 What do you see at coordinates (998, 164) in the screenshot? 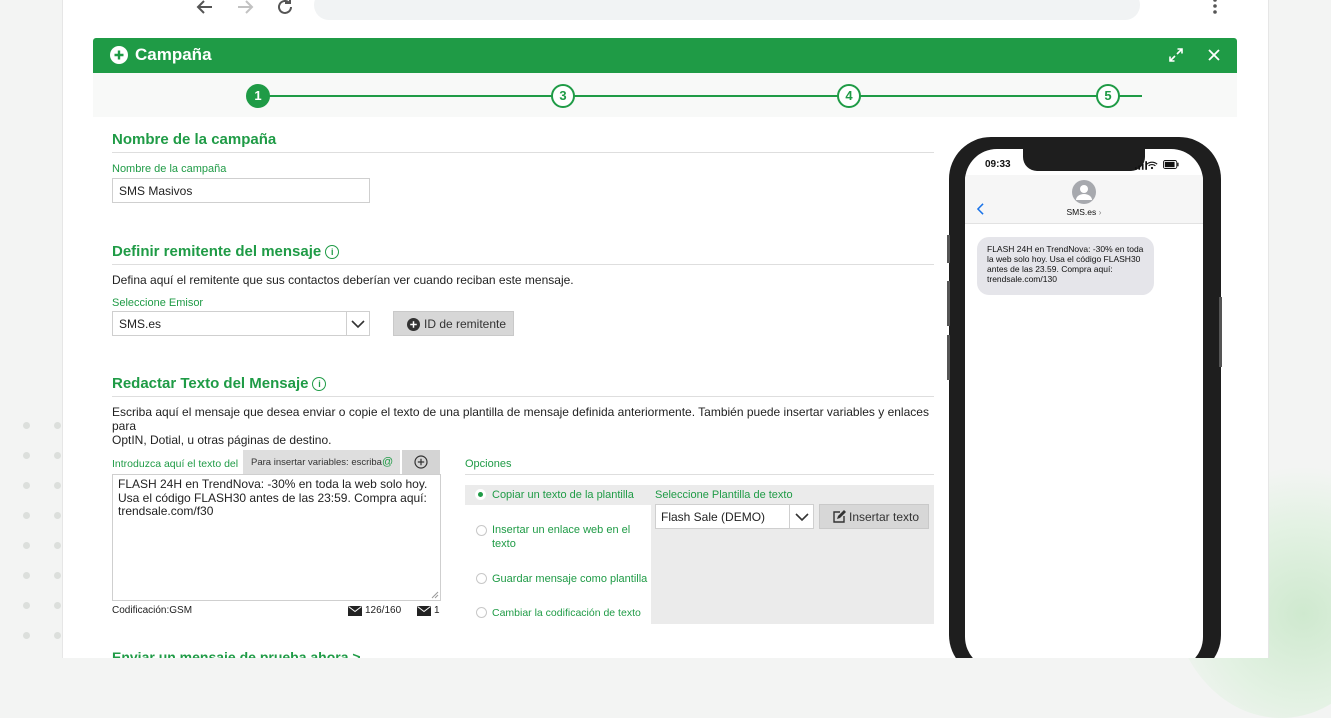
I see `phone-time: 09:33` at bounding box center [998, 164].